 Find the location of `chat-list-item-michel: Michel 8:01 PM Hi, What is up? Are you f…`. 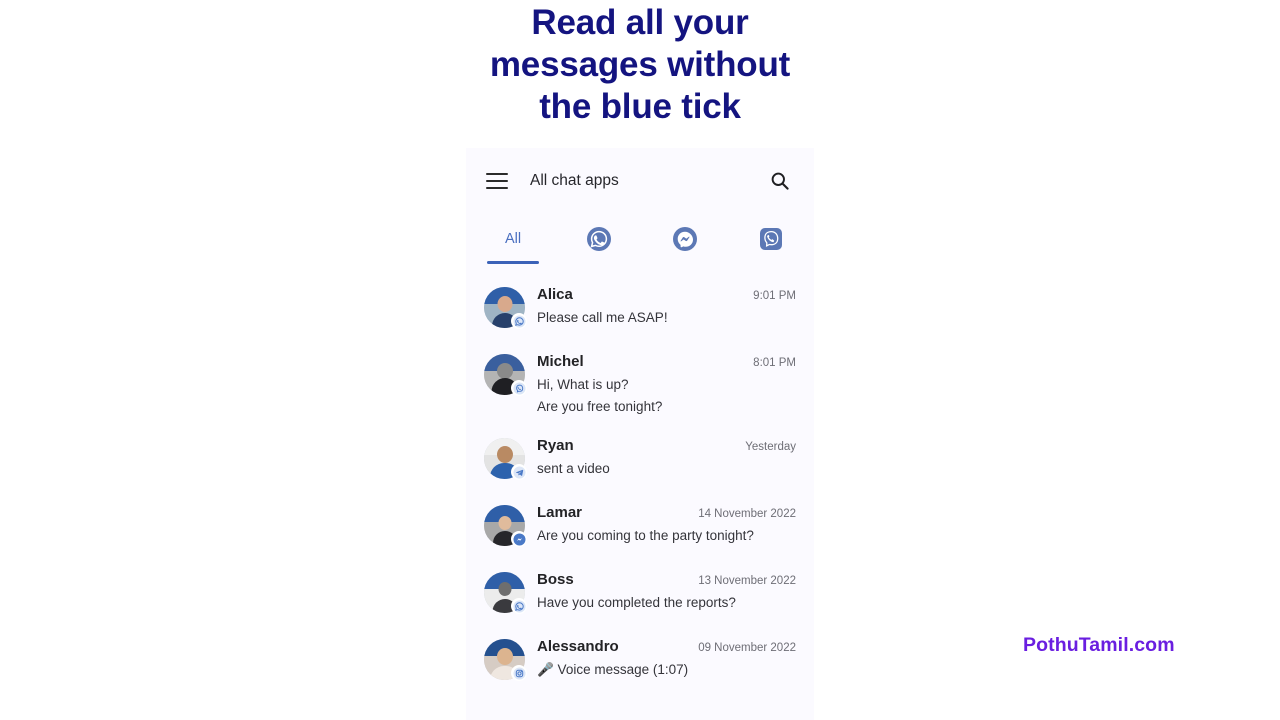

chat-list-item-michel: Michel 8:01 PM Hi, What is up? Are you f… is located at coordinates (640, 384).